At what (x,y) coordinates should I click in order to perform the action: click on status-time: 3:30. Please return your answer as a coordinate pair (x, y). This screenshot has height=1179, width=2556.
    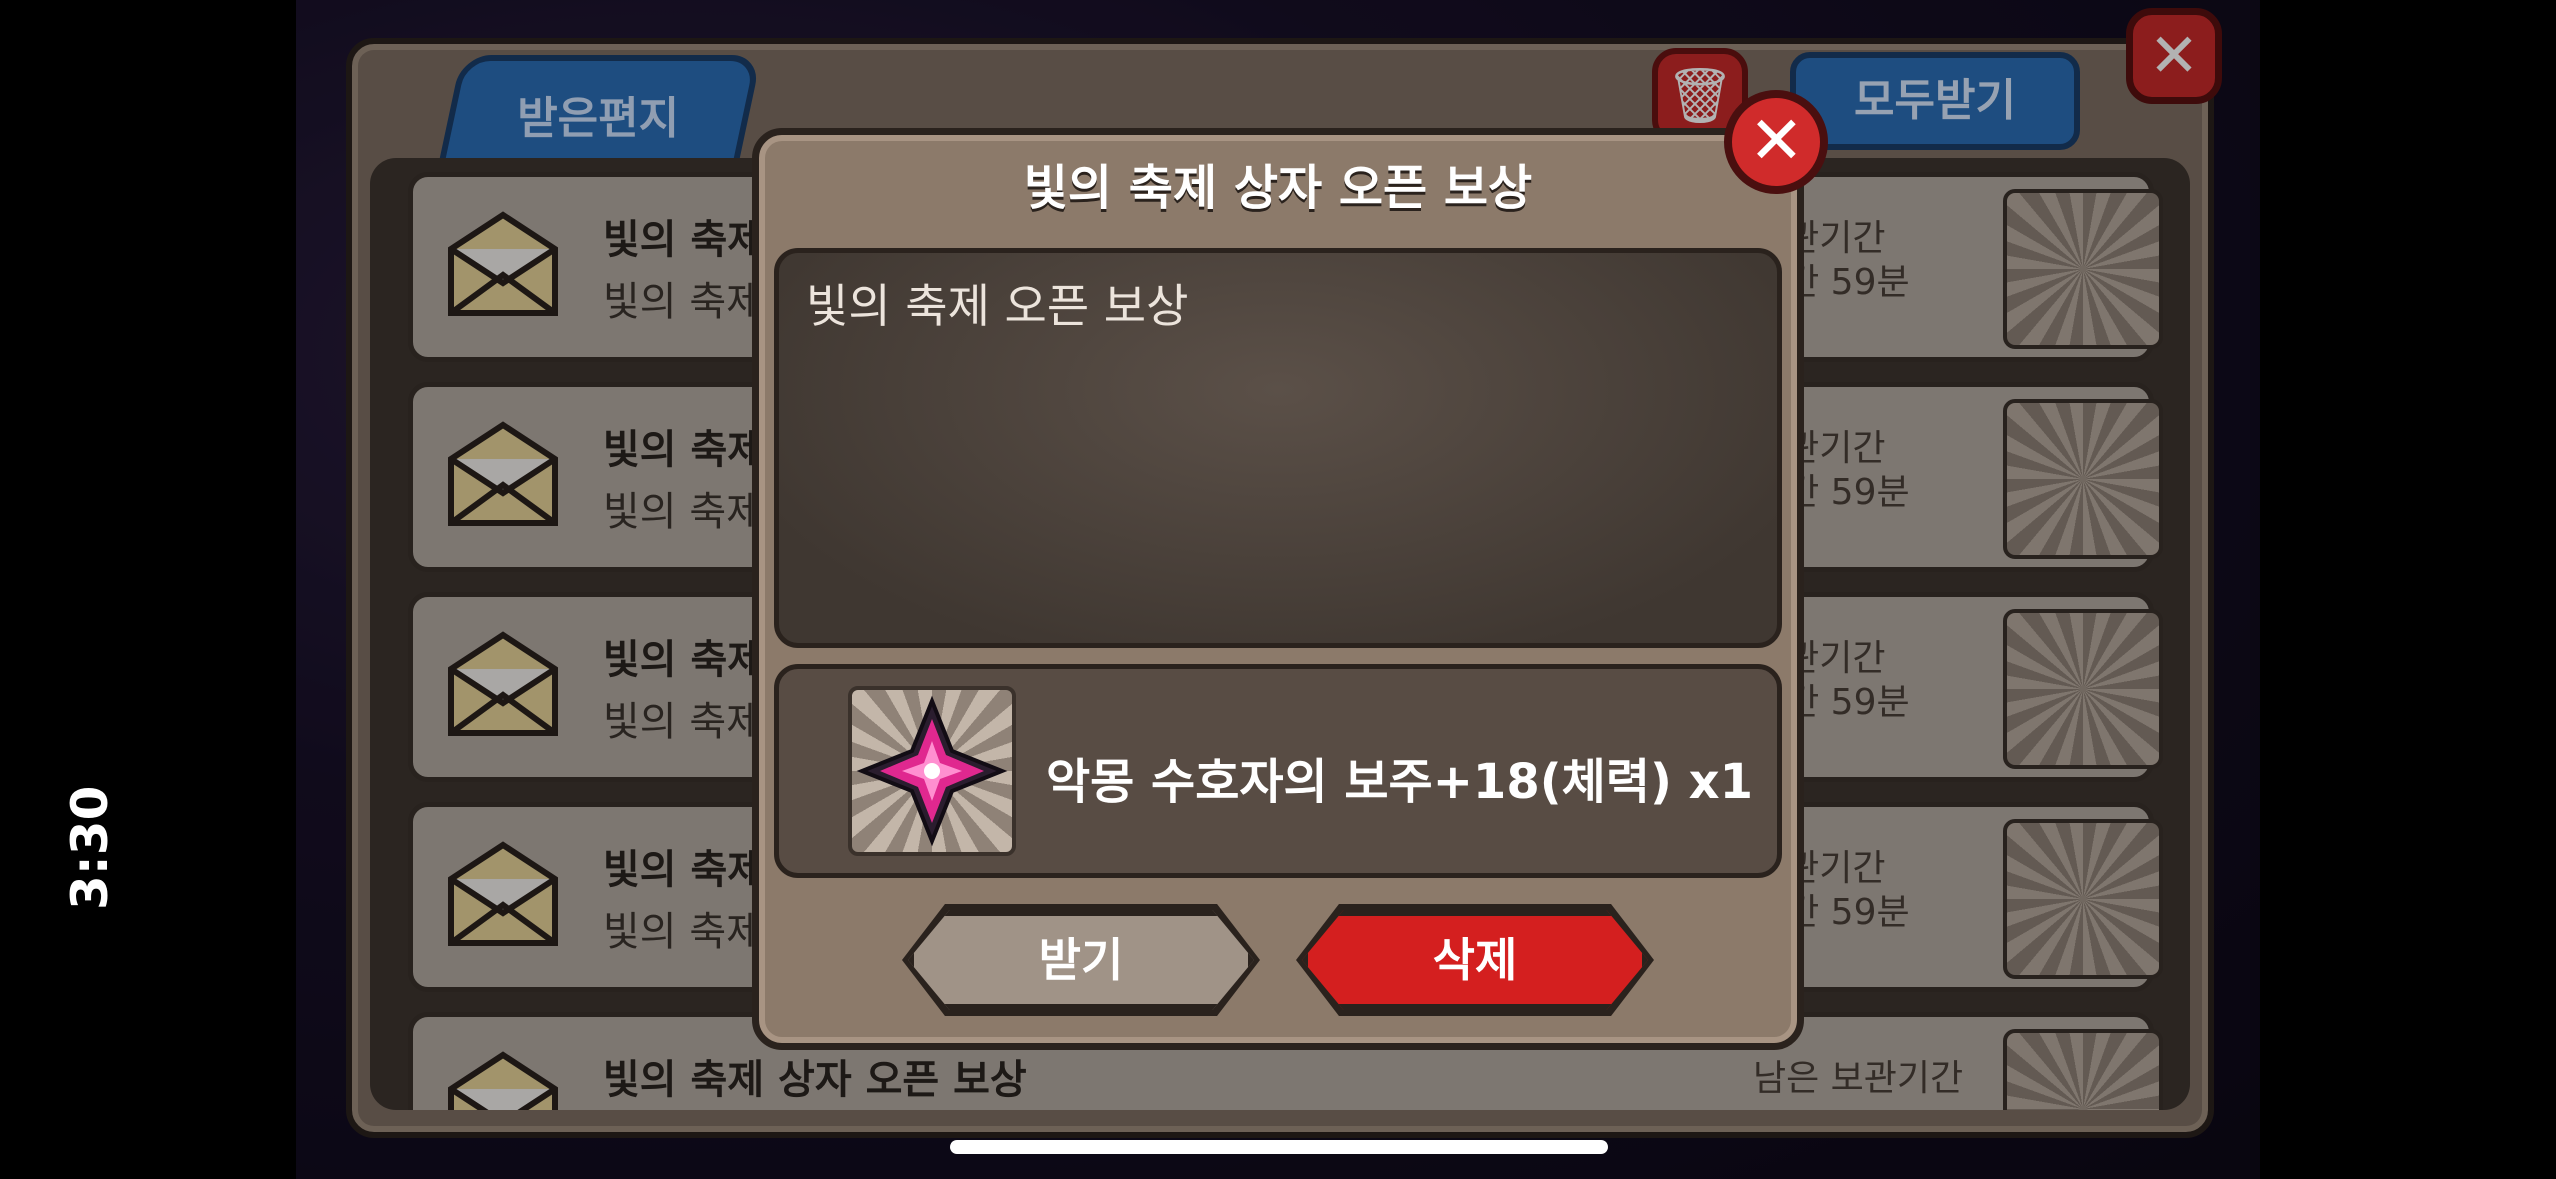
    Looking at the image, I should click on (90, 847).